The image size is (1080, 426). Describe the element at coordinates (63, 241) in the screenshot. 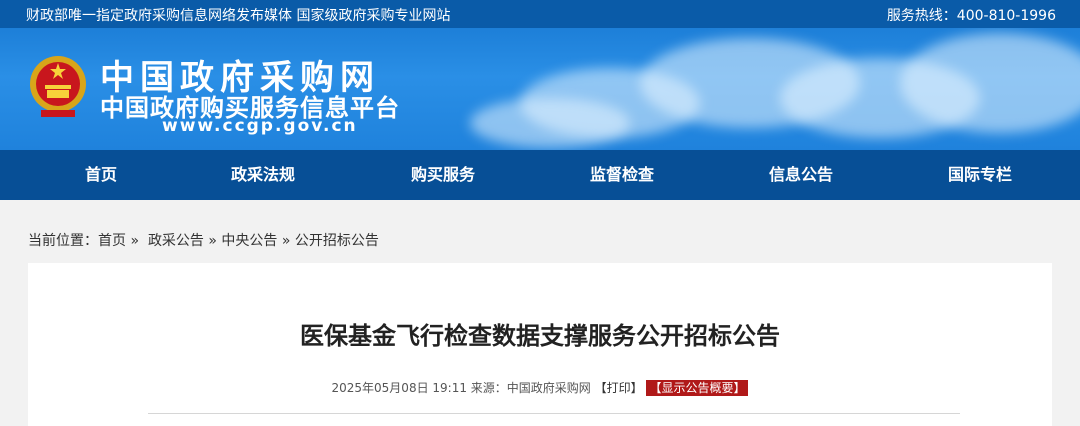

I see `breadcrumb-prefix: 当前位置：` at that location.